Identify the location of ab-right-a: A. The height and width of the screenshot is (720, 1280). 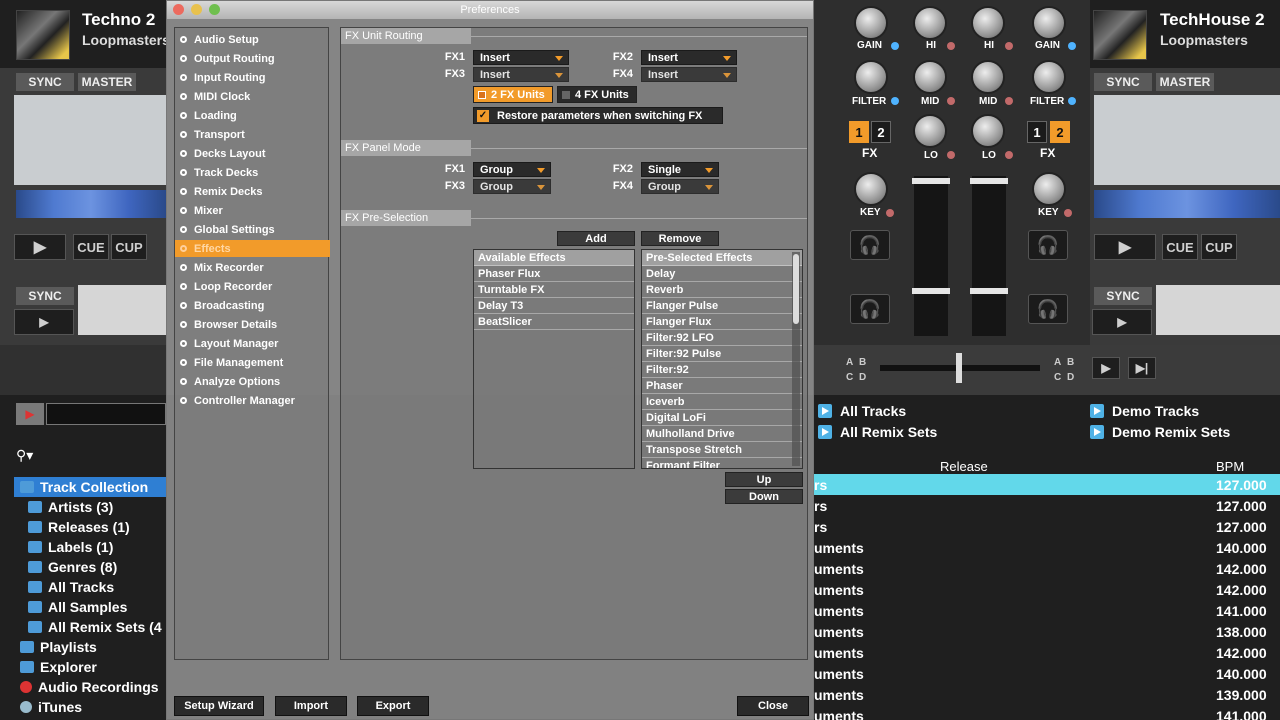
(1057, 362).